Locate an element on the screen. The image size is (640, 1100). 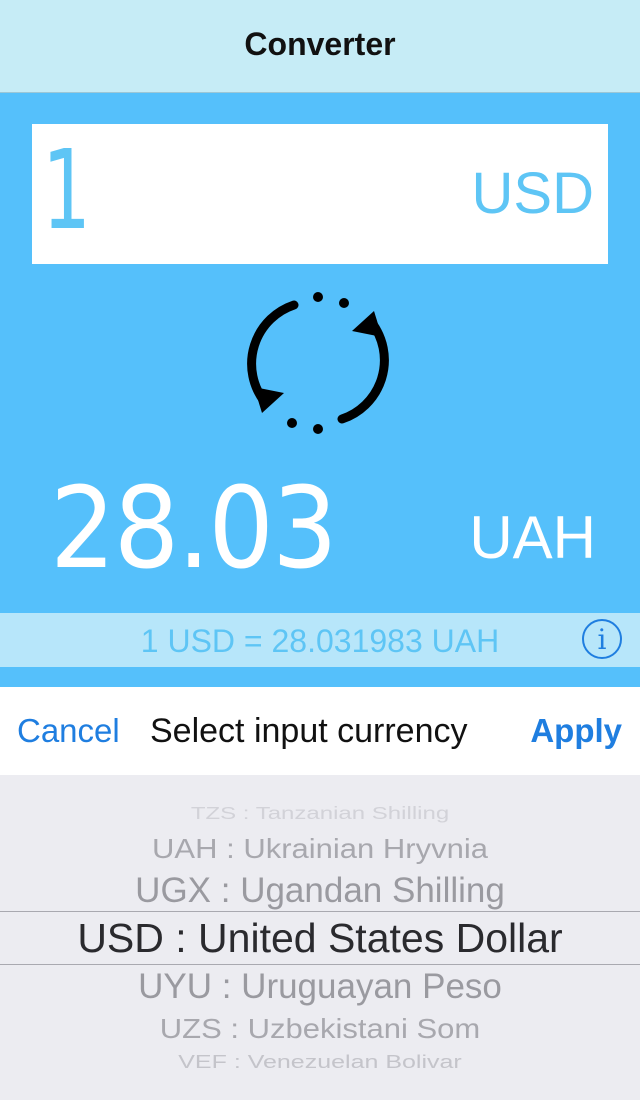
exchange-rate-bar: 1 USD = 28.031983 UAH is located at coordinates (320, 640).